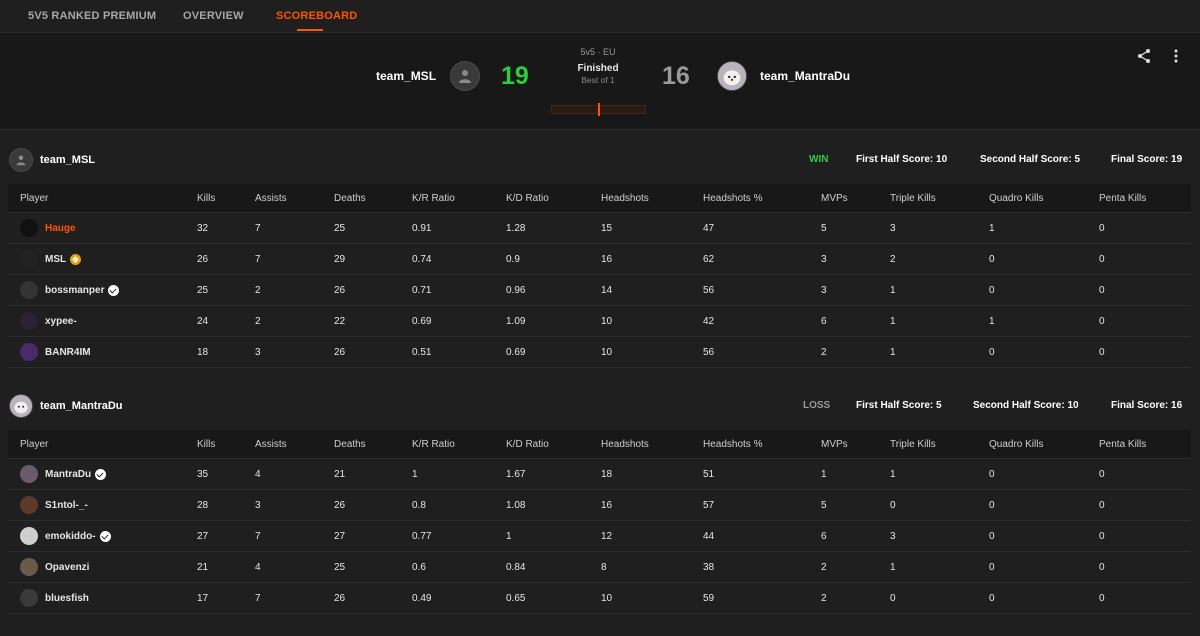  I want to click on team2-name: team_MantraDu, so click(805, 76).